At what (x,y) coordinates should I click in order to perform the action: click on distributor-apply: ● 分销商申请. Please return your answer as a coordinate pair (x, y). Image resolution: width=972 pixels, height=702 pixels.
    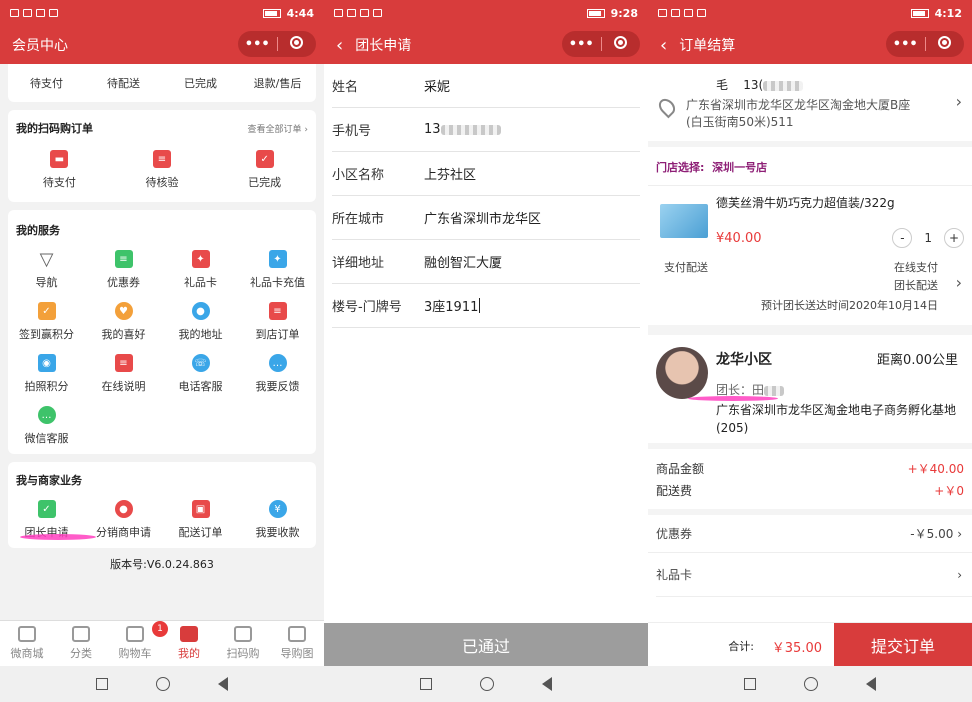
    Looking at the image, I should click on (123, 518).